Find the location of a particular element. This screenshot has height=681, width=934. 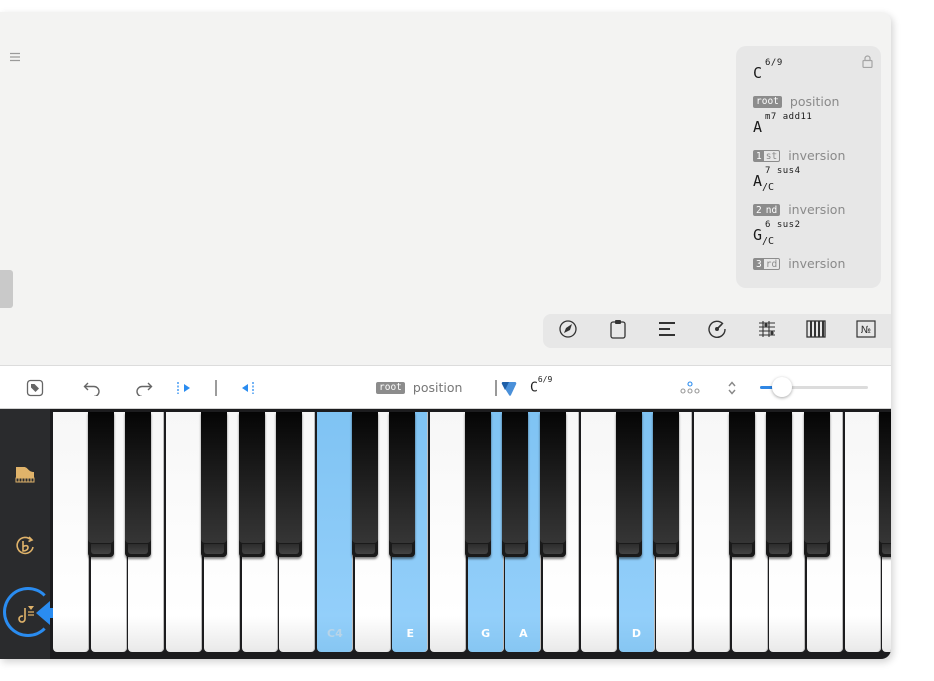

chord-suggestion-name: A7 sus4/C is located at coordinates (817, 181).